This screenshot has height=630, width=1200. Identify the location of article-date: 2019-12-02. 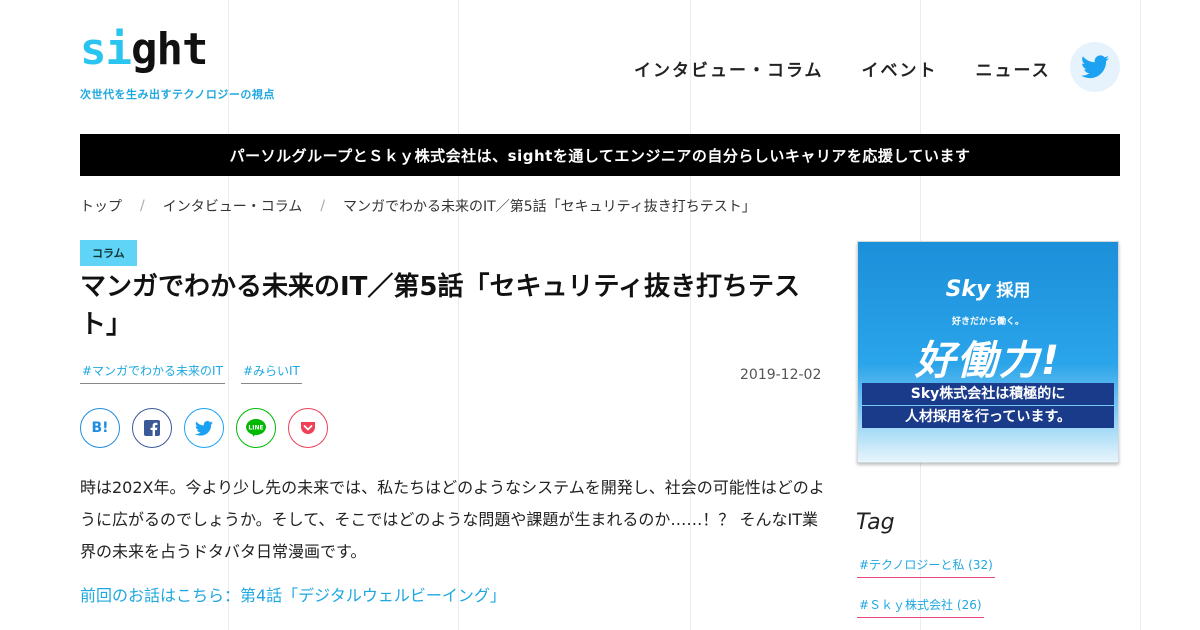
(781, 375).